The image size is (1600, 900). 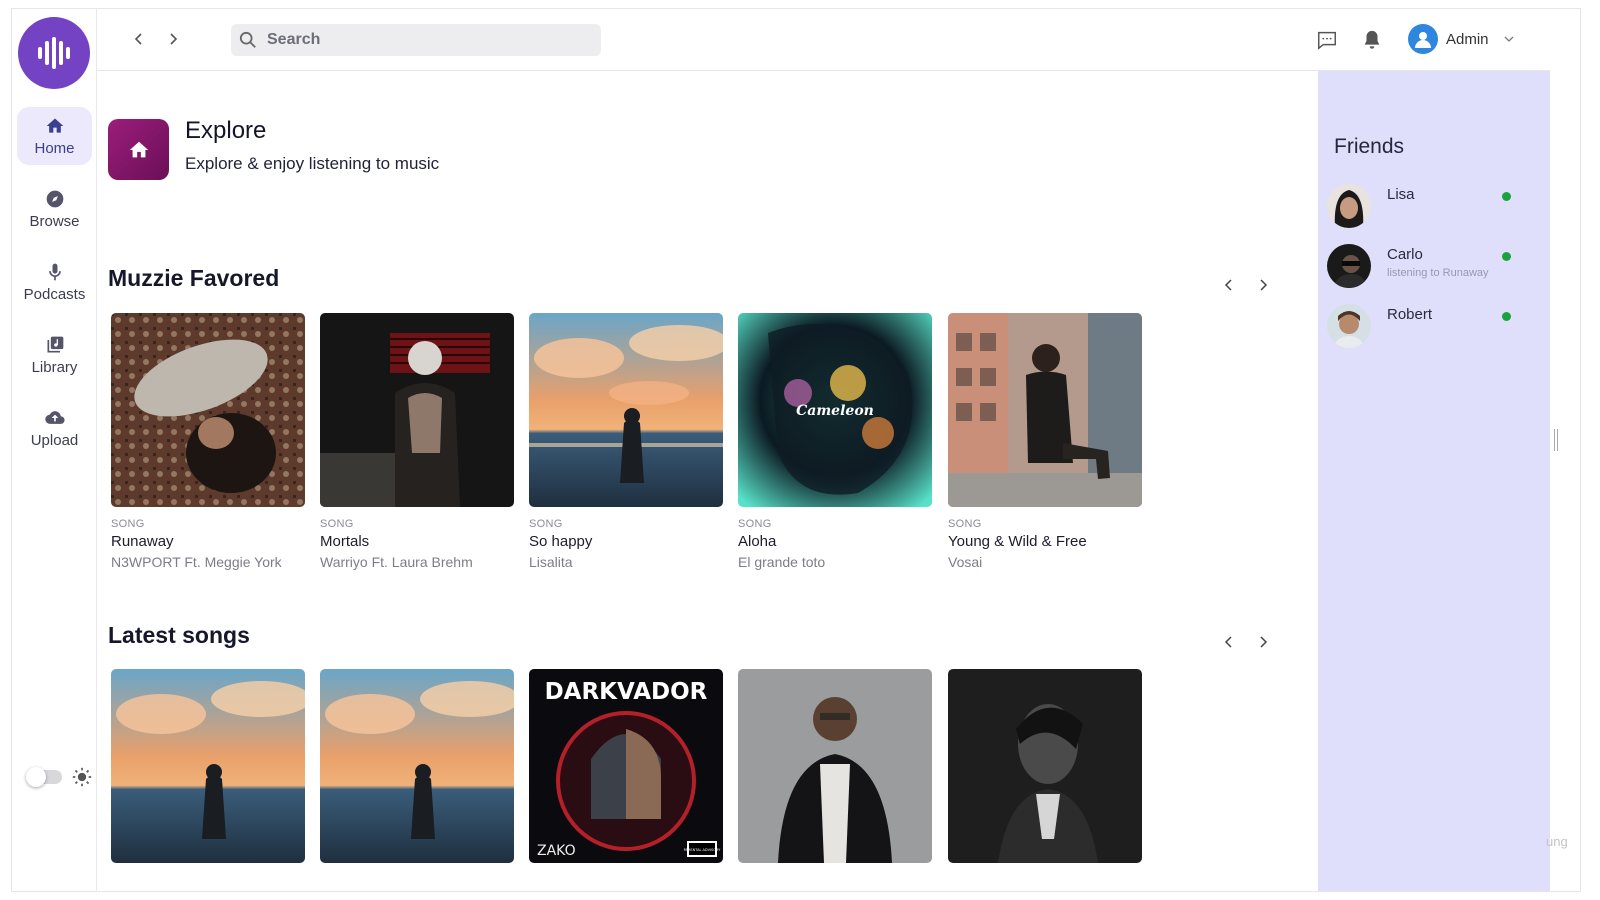 I want to click on sidebar-item-library: Library, so click(x=54, y=355).